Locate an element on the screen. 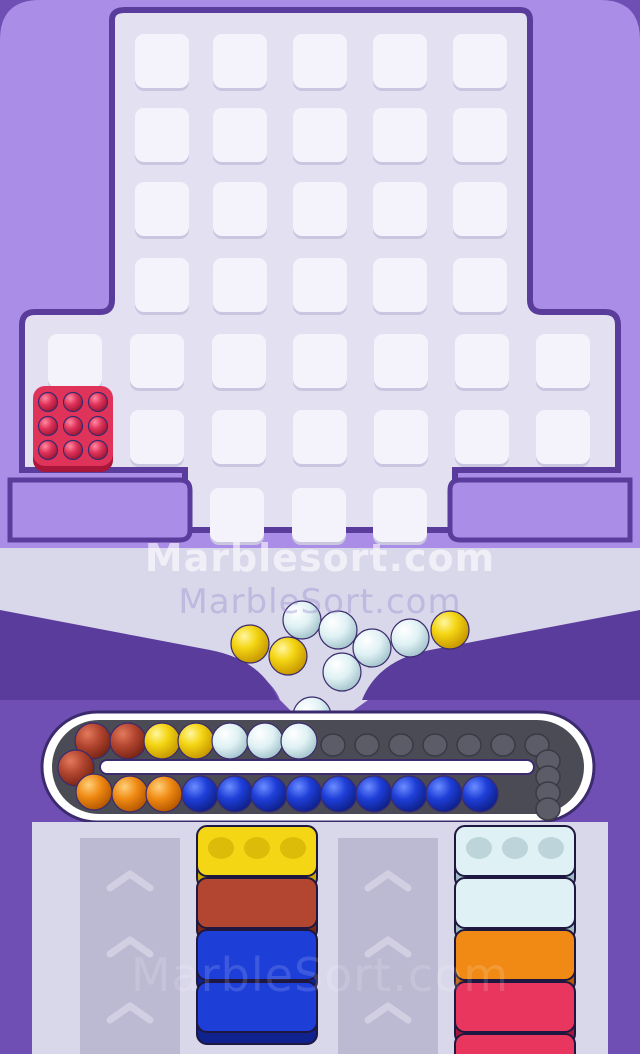 This screenshot has height=1054, width=640. tray-left-wall is located at coordinates (16, 877).